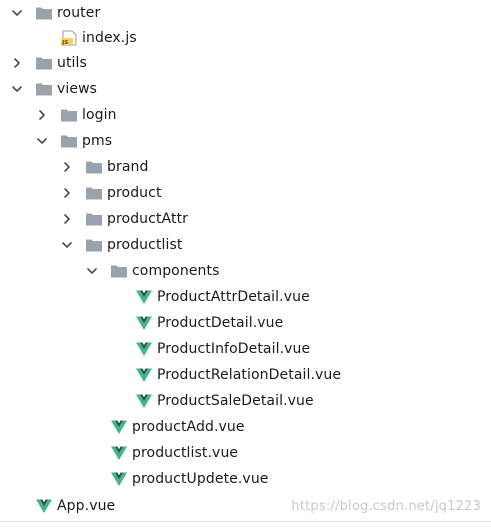 The image size is (491, 528). I want to click on tree-item-label: views, so click(77, 89).